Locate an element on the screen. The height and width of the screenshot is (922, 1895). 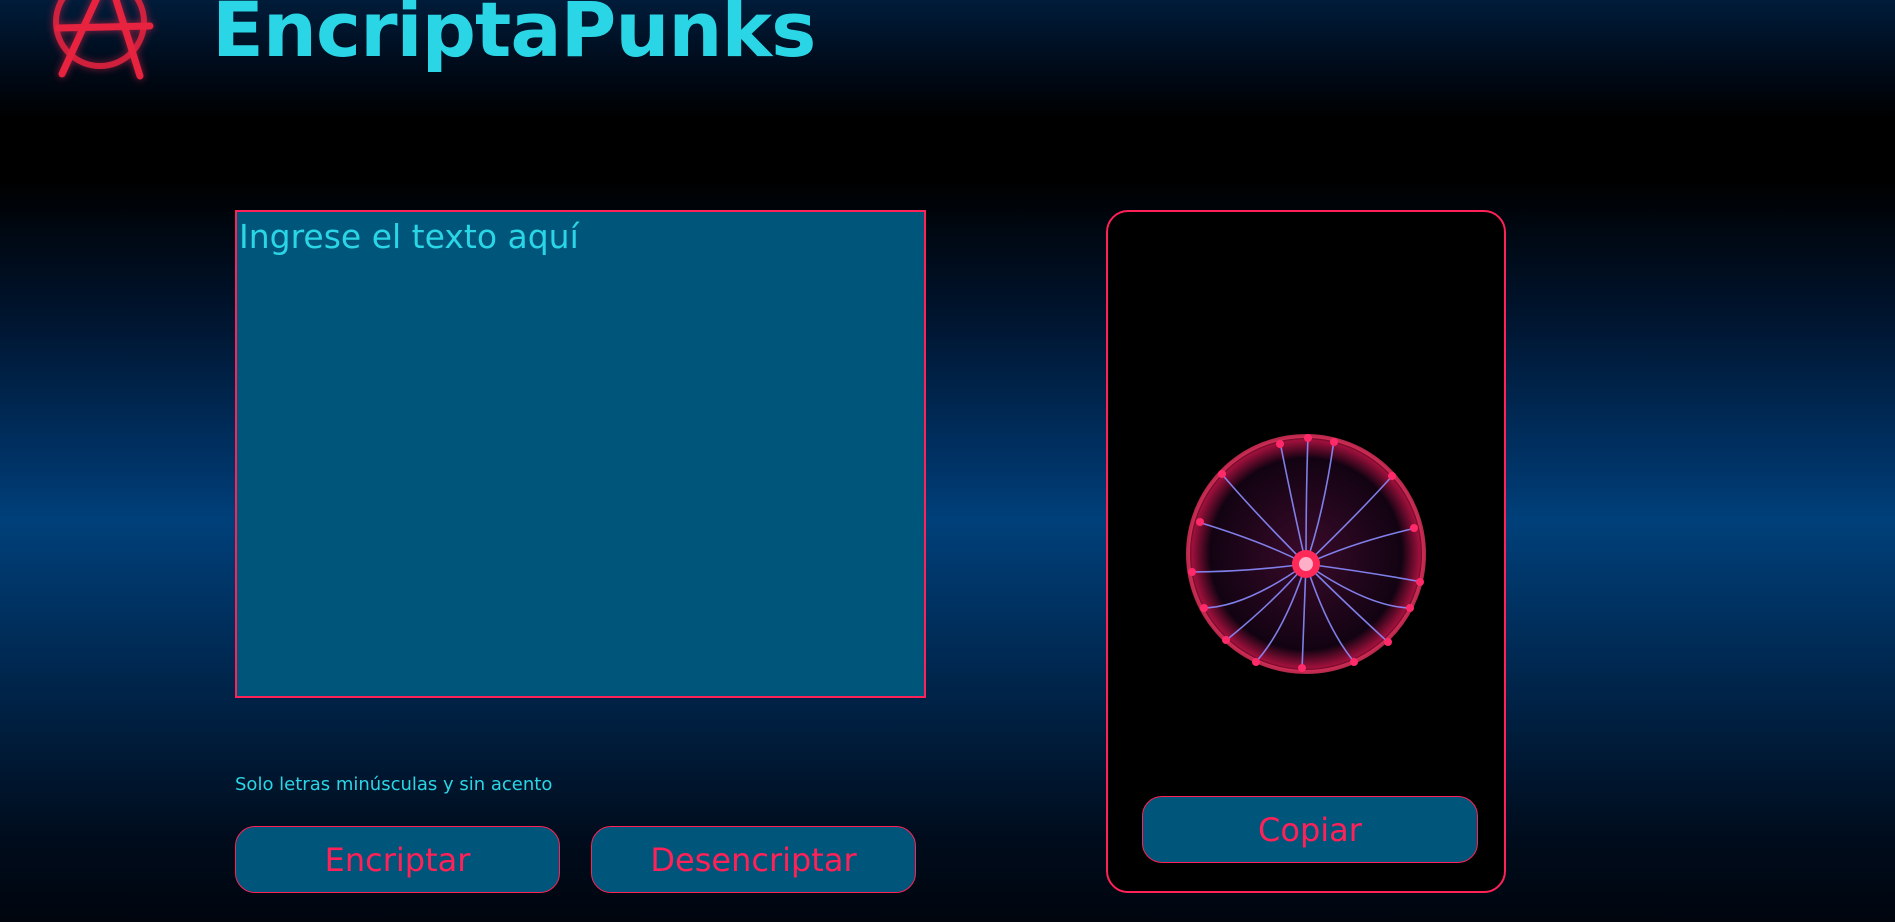
copy-button: Copiar is located at coordinates (1310, 829).